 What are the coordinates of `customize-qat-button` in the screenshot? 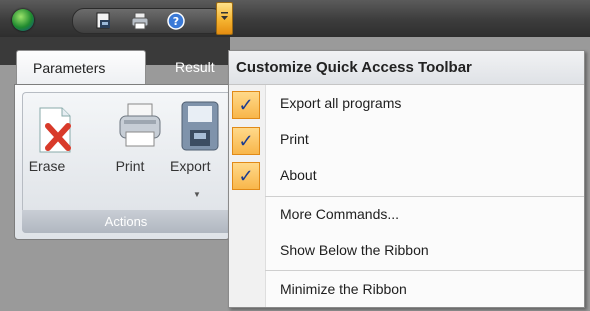 It's located at (224, 18).